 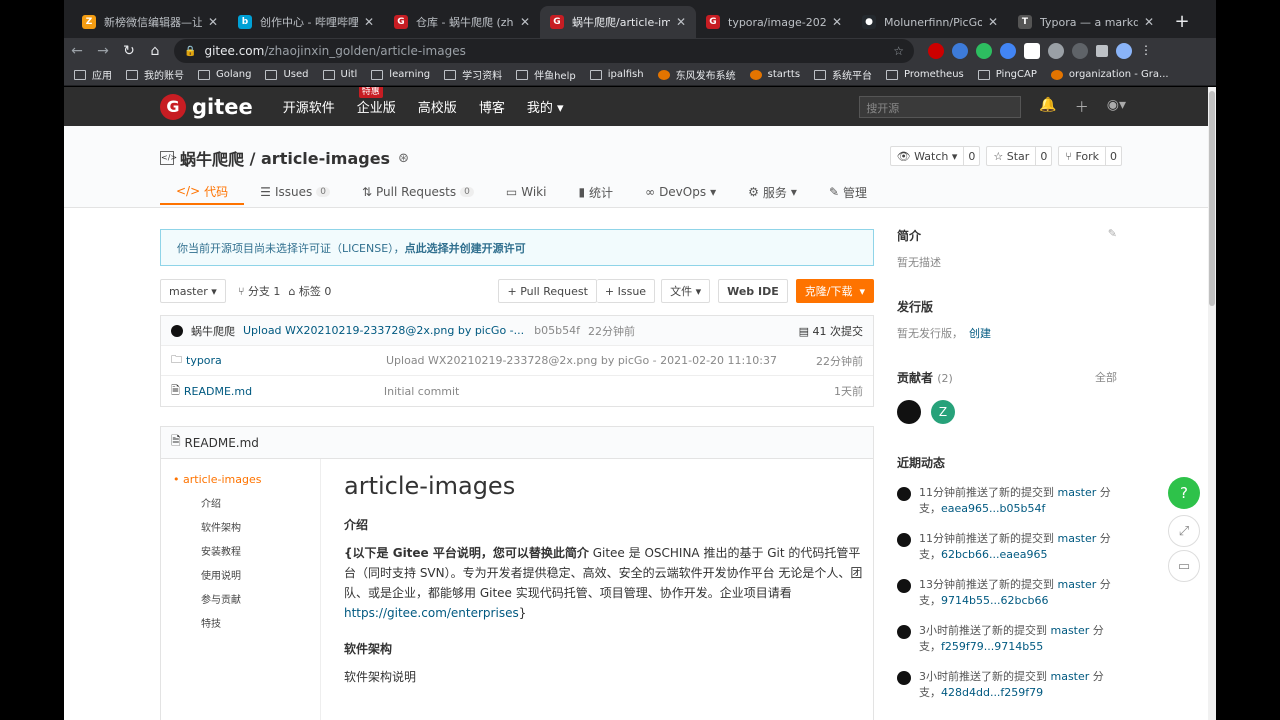 I want to click on branches-link: ⑂ 分支 1, so click(x=259, y=291).